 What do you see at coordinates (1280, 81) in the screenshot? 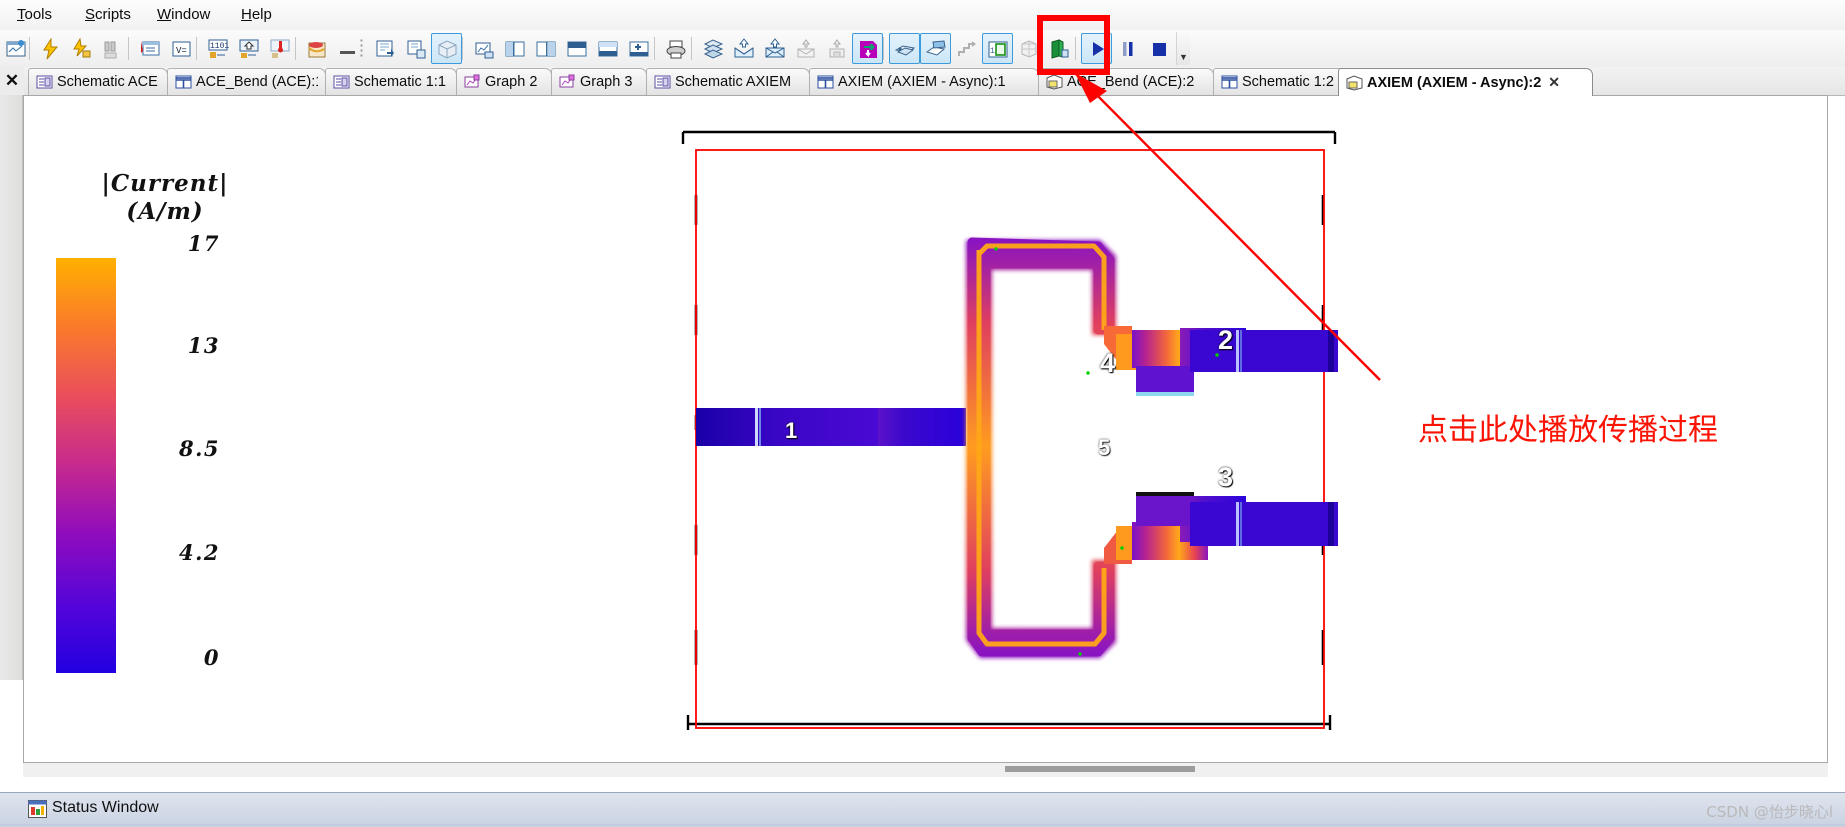
I see `tab-schematic-1-2: Schematic 1:2` at bounding box center [1280, 81].